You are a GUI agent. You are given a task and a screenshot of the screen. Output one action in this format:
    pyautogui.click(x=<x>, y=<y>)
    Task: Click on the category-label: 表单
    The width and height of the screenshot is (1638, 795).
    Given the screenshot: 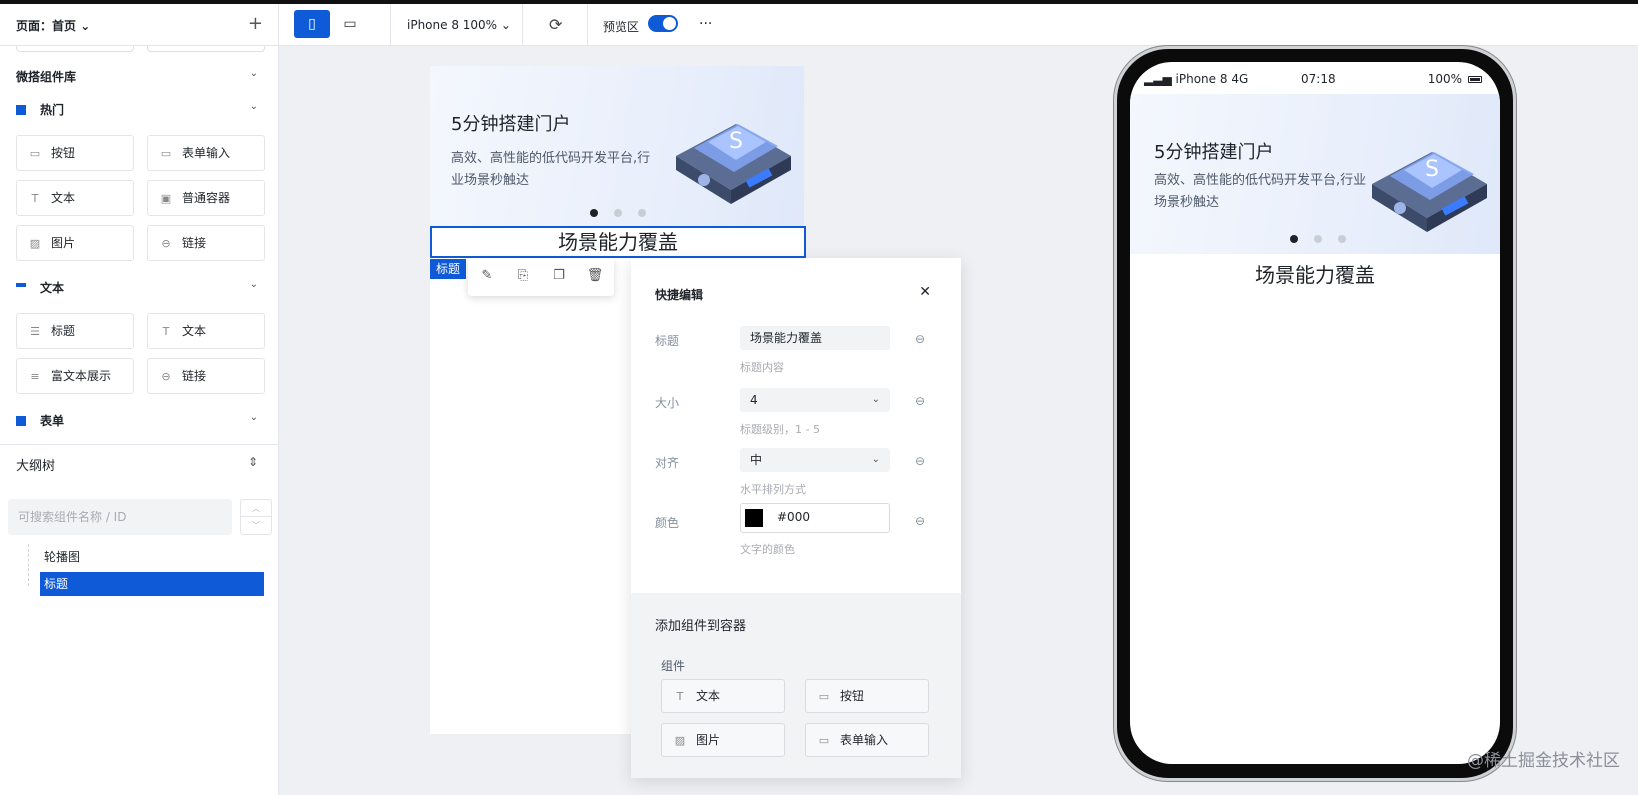 What is the action you would take?
    pyautogui.click(x=52, y=421)
    